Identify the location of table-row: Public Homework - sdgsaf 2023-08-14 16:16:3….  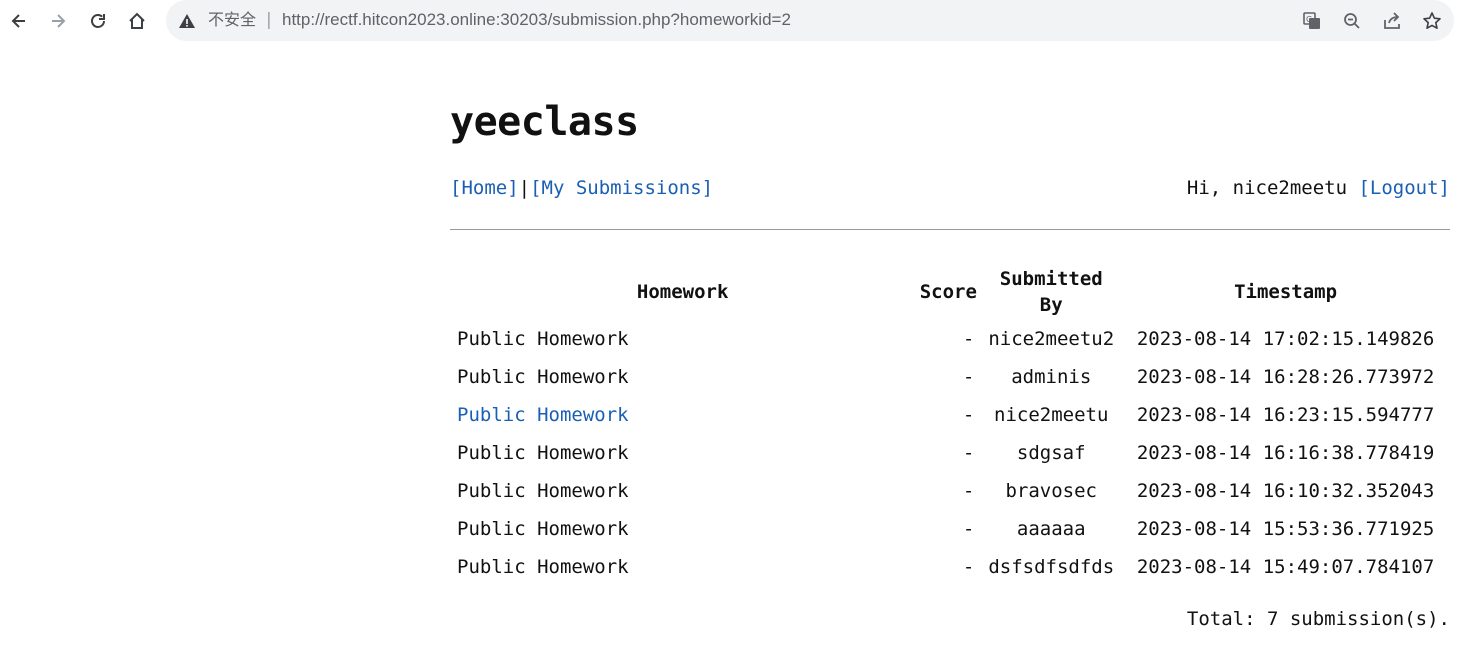
(950, 453).